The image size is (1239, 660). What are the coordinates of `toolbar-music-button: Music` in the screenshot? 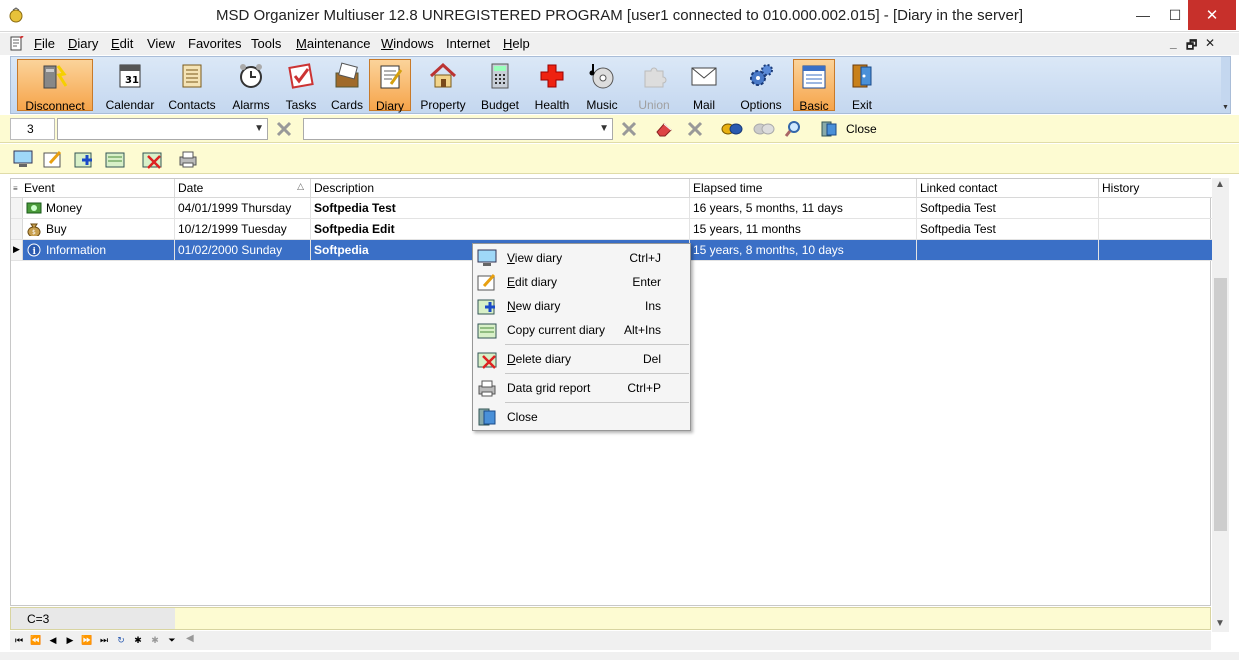 It's located at (602, 85).